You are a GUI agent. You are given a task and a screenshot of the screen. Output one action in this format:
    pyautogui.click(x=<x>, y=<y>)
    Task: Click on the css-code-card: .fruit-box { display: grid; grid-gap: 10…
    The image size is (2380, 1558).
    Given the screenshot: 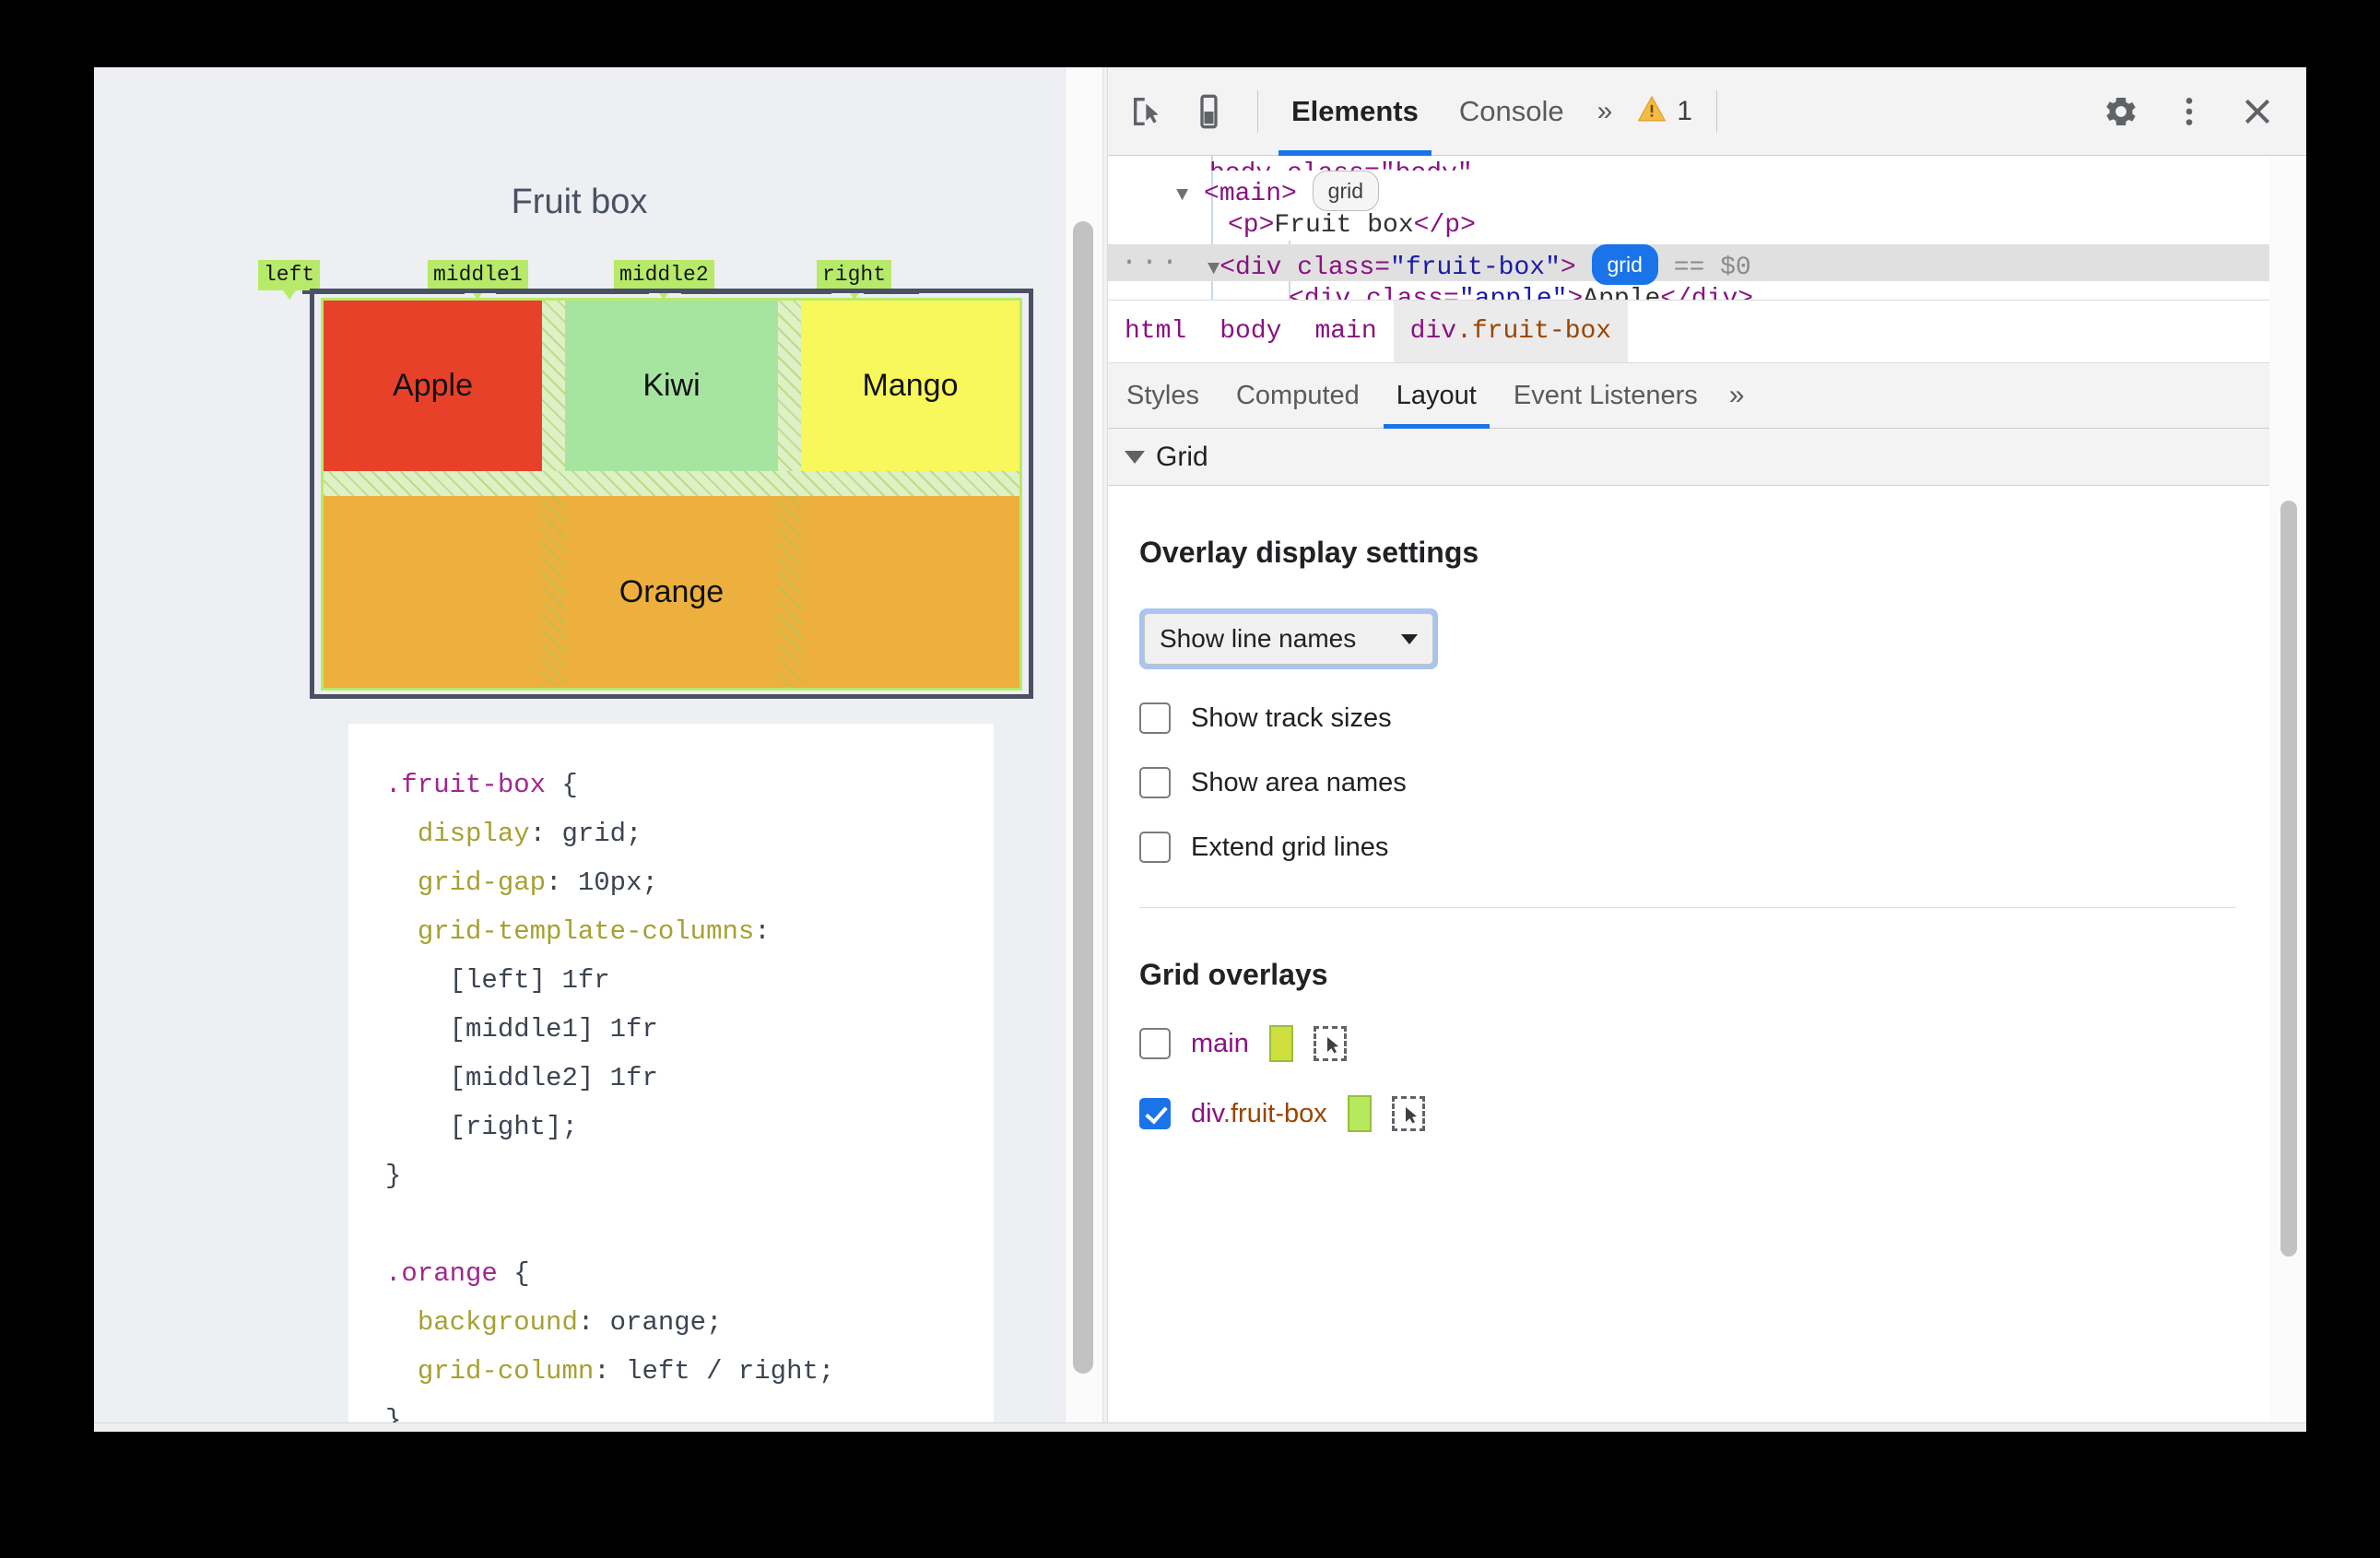 What is the action you would take?
    pyautogui.click(x=671, y=1078)
    